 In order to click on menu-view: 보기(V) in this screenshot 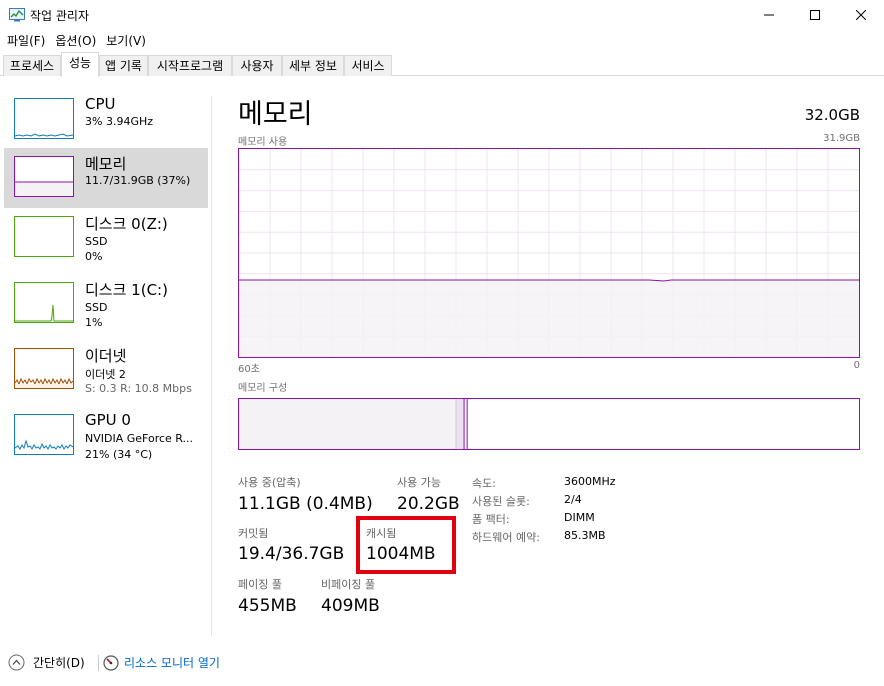, I will do `click(126, 41)`.